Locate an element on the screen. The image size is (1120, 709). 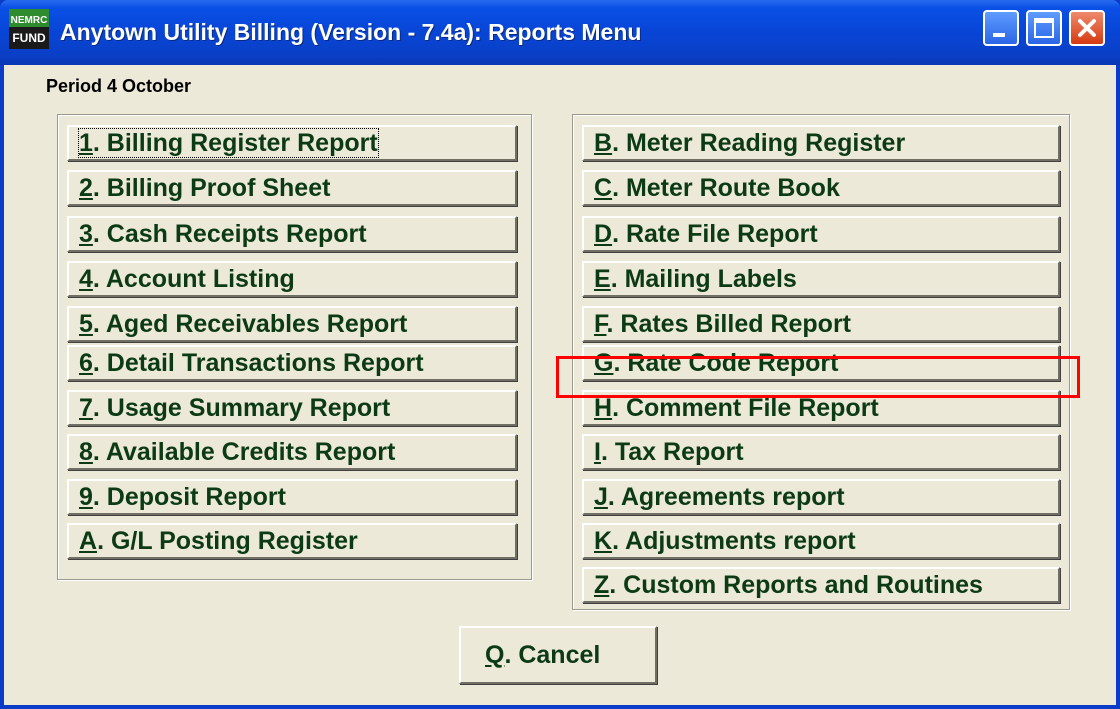
agreements-report-button: J. Agreements report is located at coordinates (821, 497).